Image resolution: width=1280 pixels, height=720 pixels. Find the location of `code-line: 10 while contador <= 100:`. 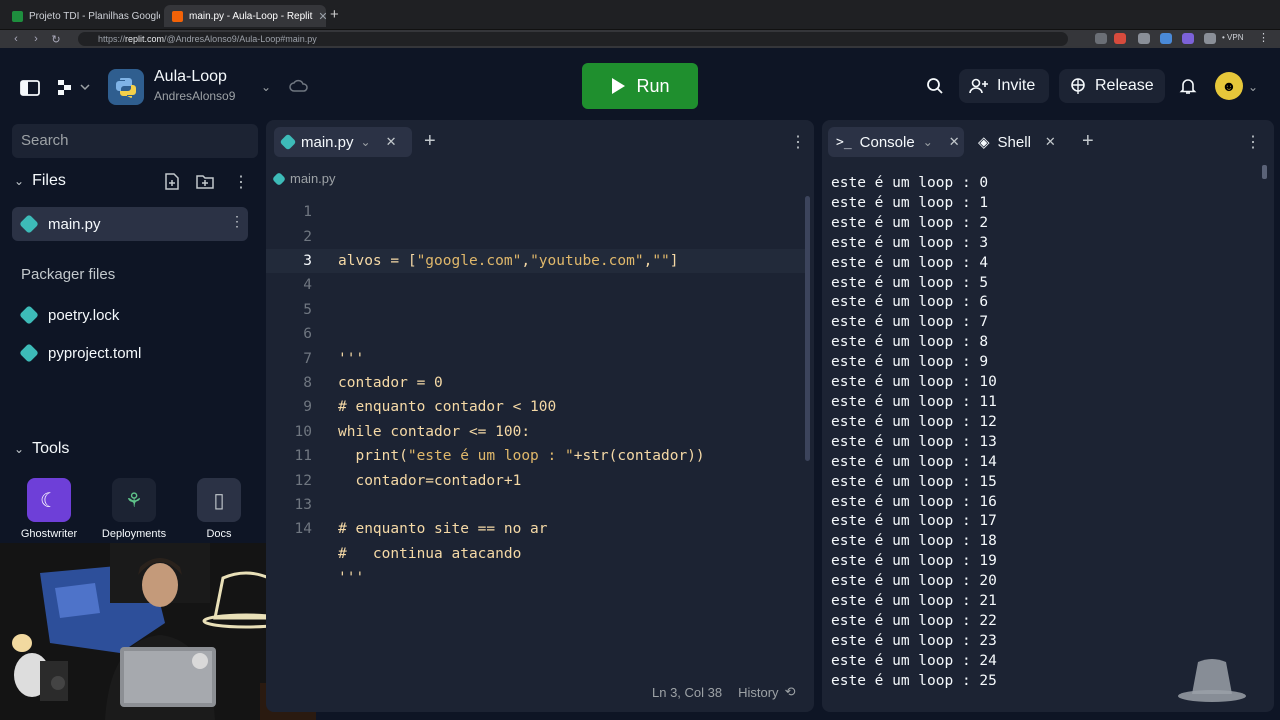

code-line: 10 while contador <= 100: is located at coordinates (536, 432).